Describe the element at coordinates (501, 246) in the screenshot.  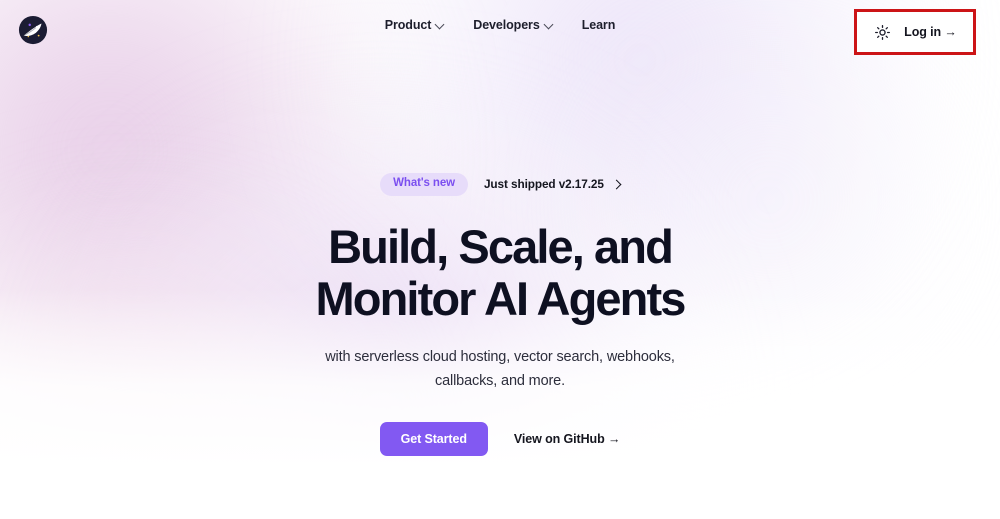
I see `headline-line-1: Build, Scale, and` at that location.